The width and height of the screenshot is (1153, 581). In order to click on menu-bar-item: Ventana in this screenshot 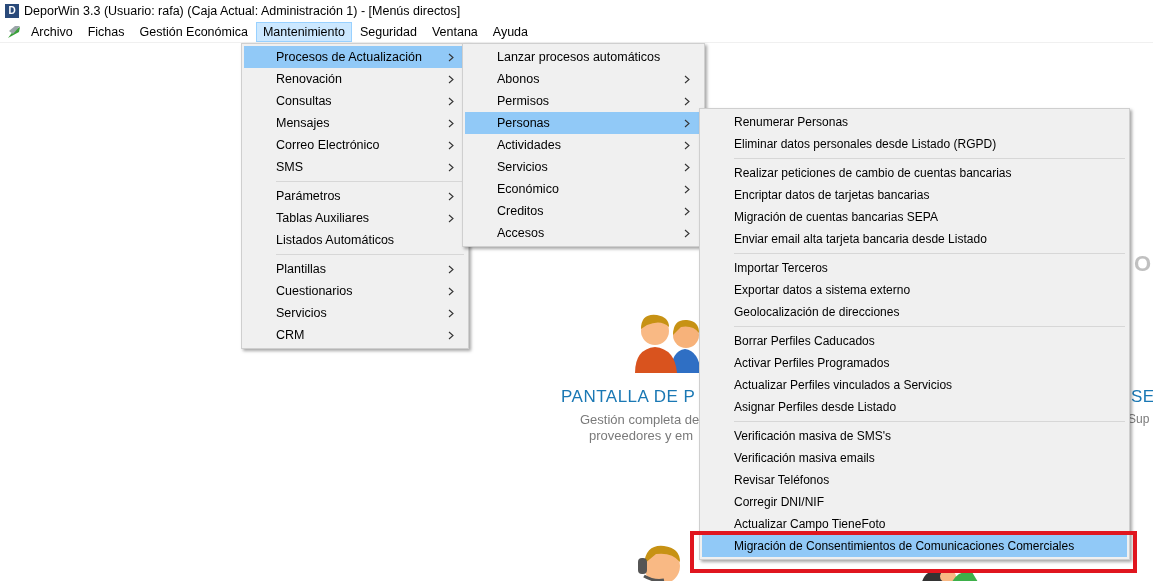, I will do `click(454, 31)`.